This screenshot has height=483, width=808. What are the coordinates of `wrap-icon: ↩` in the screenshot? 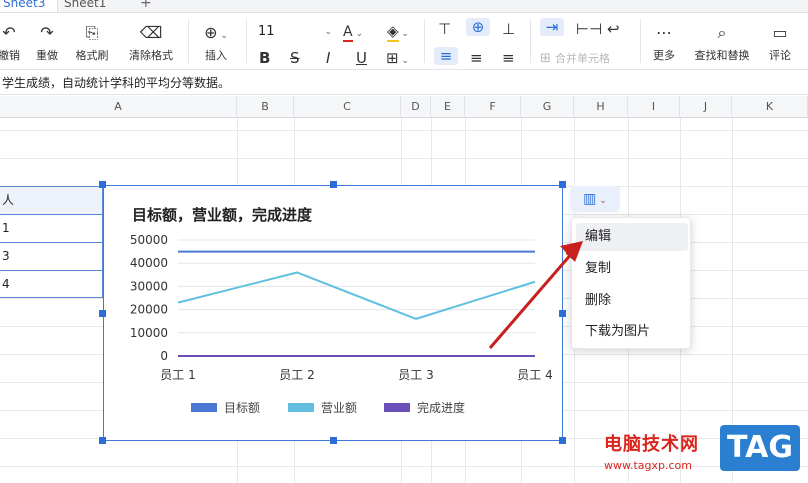 It's located at (613, 29).